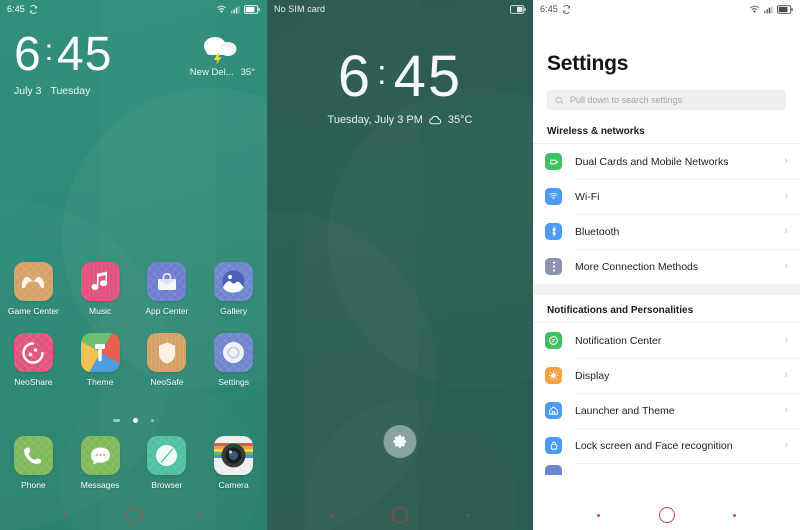 The height and width of the screenshot is (530, 800). I want to click on brightness-icon, so click(553, 375).